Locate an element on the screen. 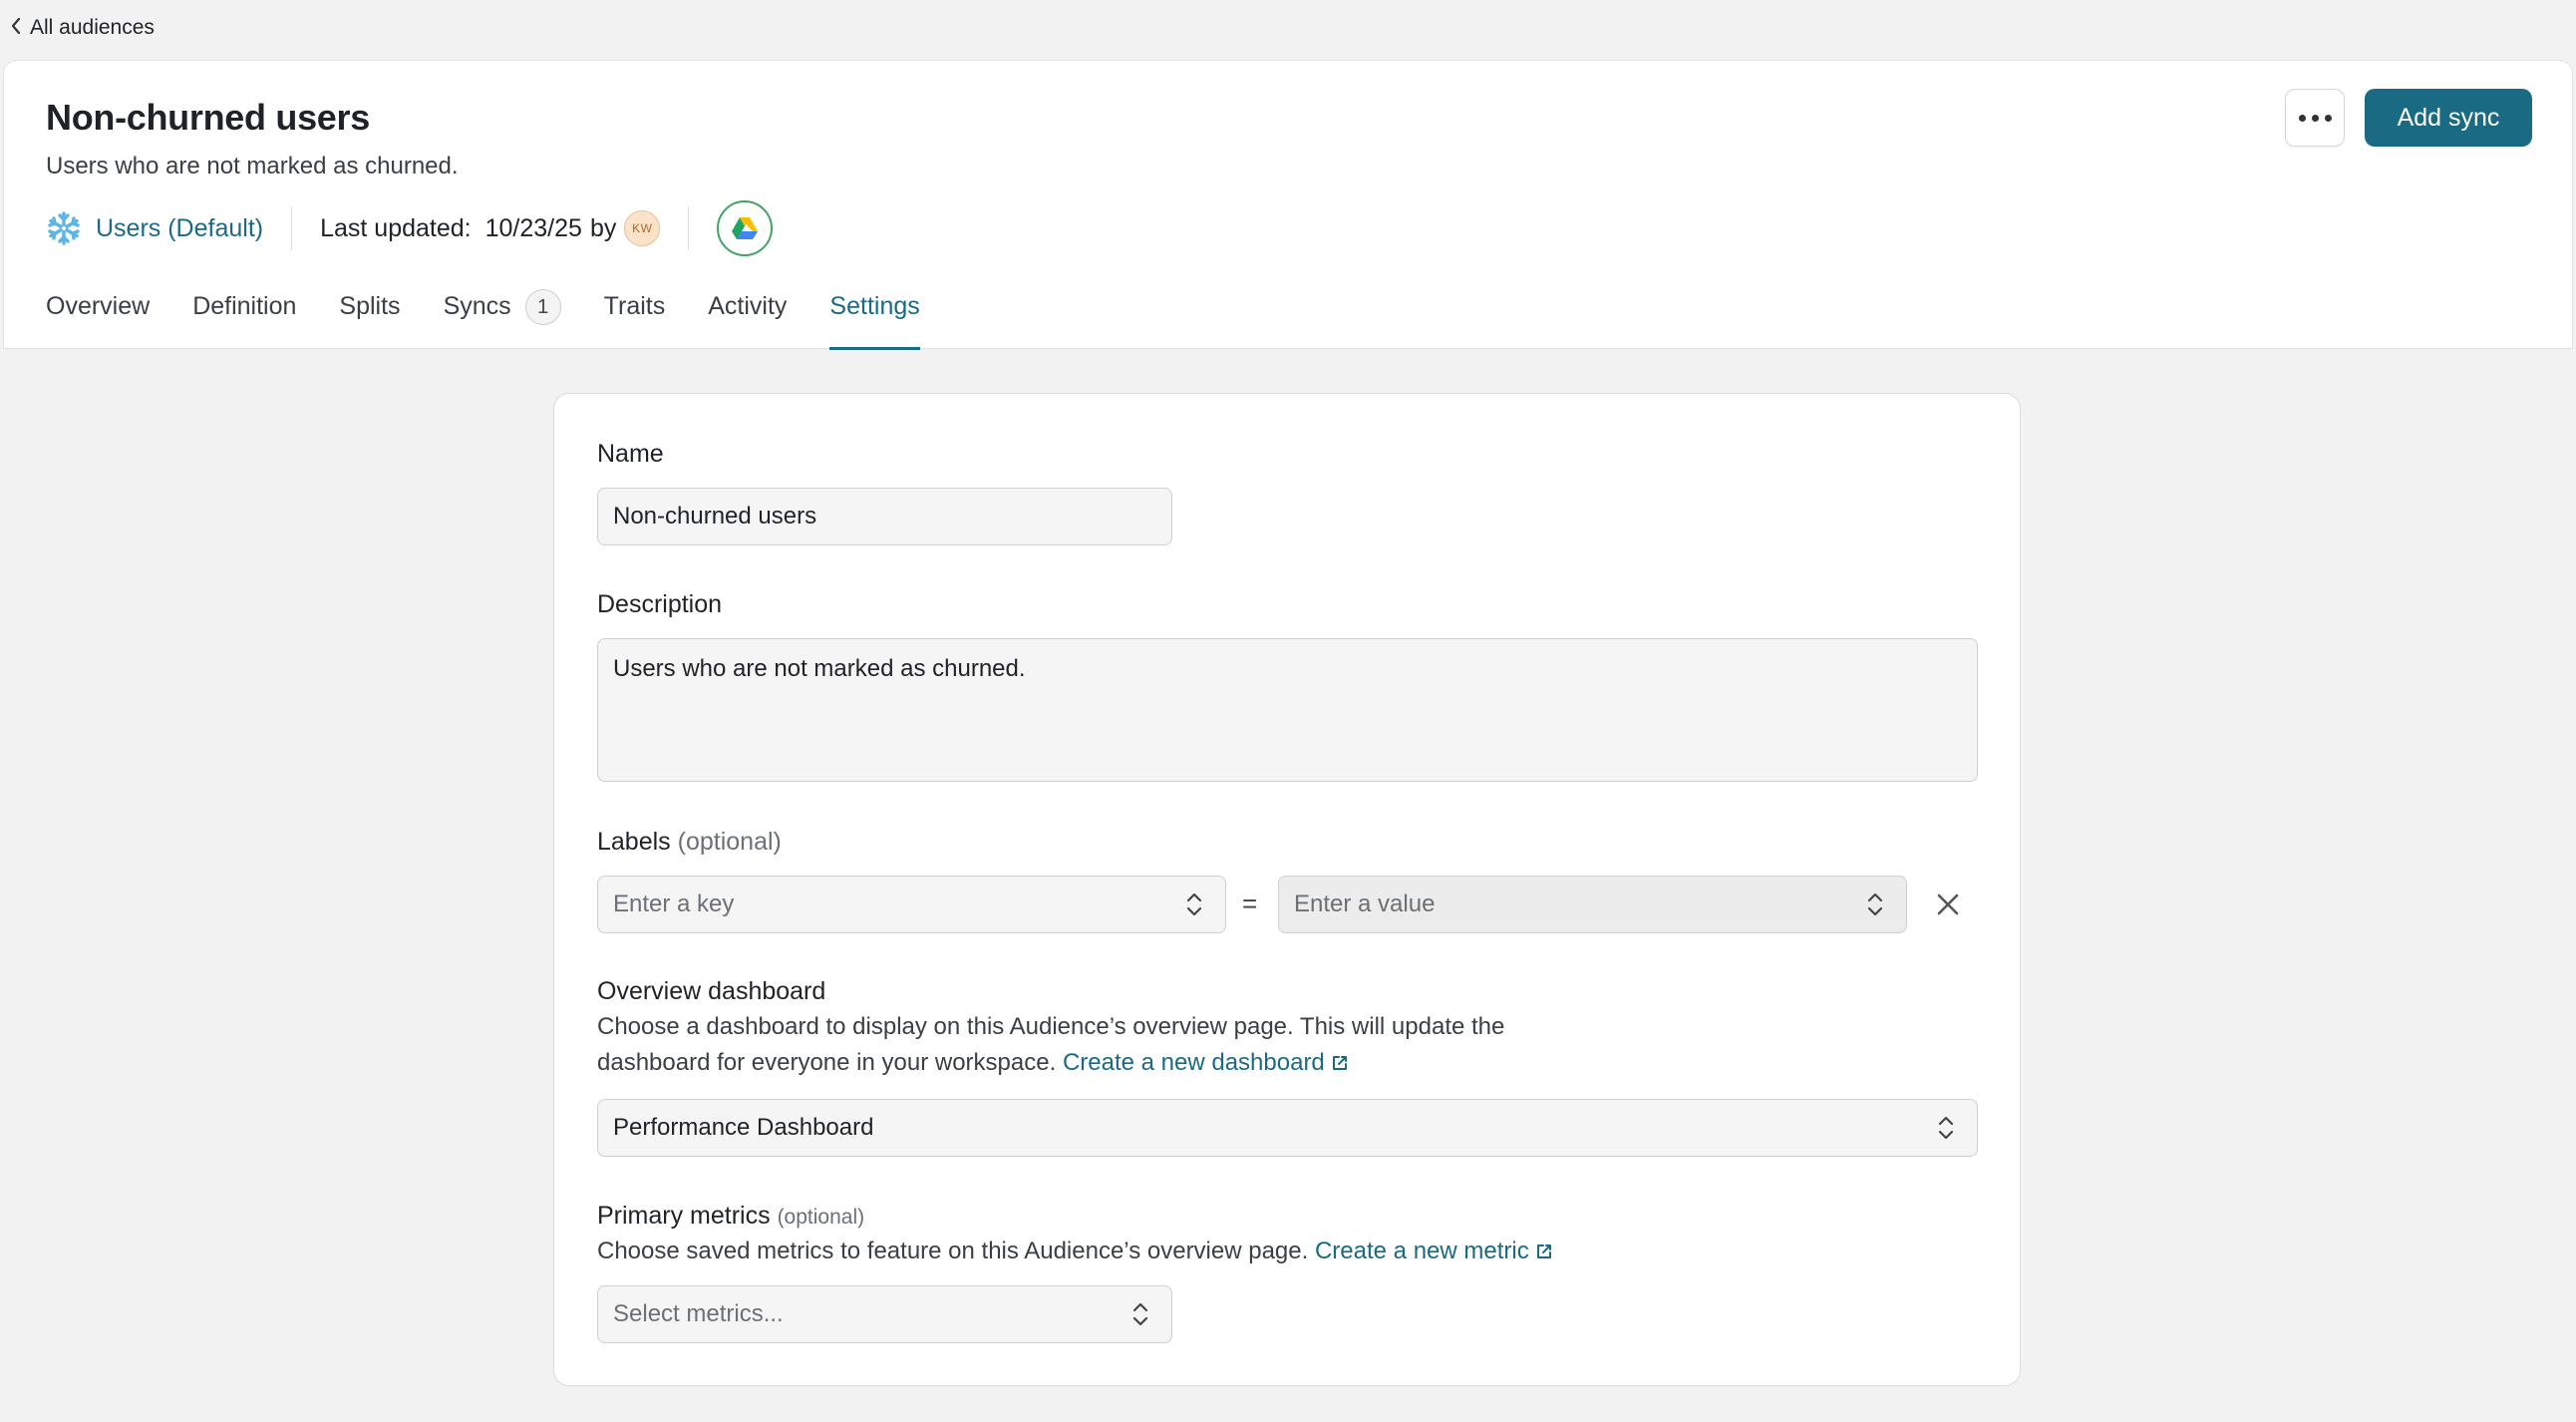 The image size is (2576, 1422). last-updated: Last updated: 10/23/25 by KW is located at coordinates (490, 228).